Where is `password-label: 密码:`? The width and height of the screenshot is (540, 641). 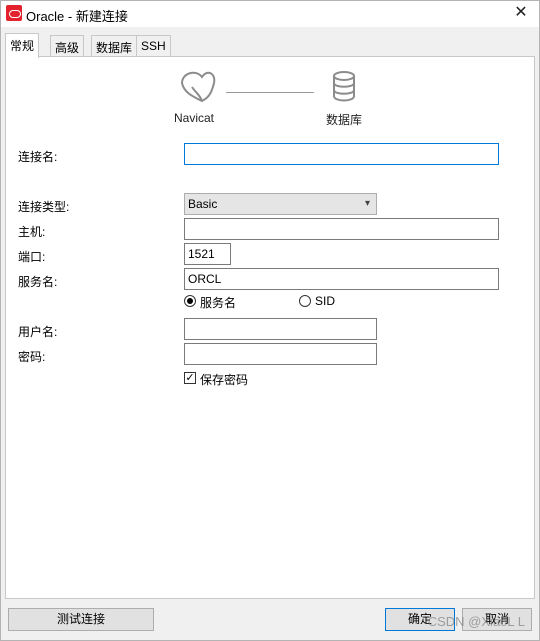
password-label: 密码: is located at coordinates (32, 357).